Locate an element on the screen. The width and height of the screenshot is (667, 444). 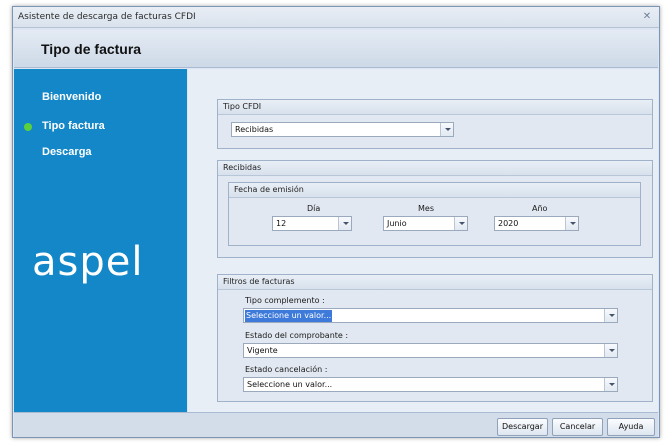
anio-select: 2020 is located at coordinates (536, 223).